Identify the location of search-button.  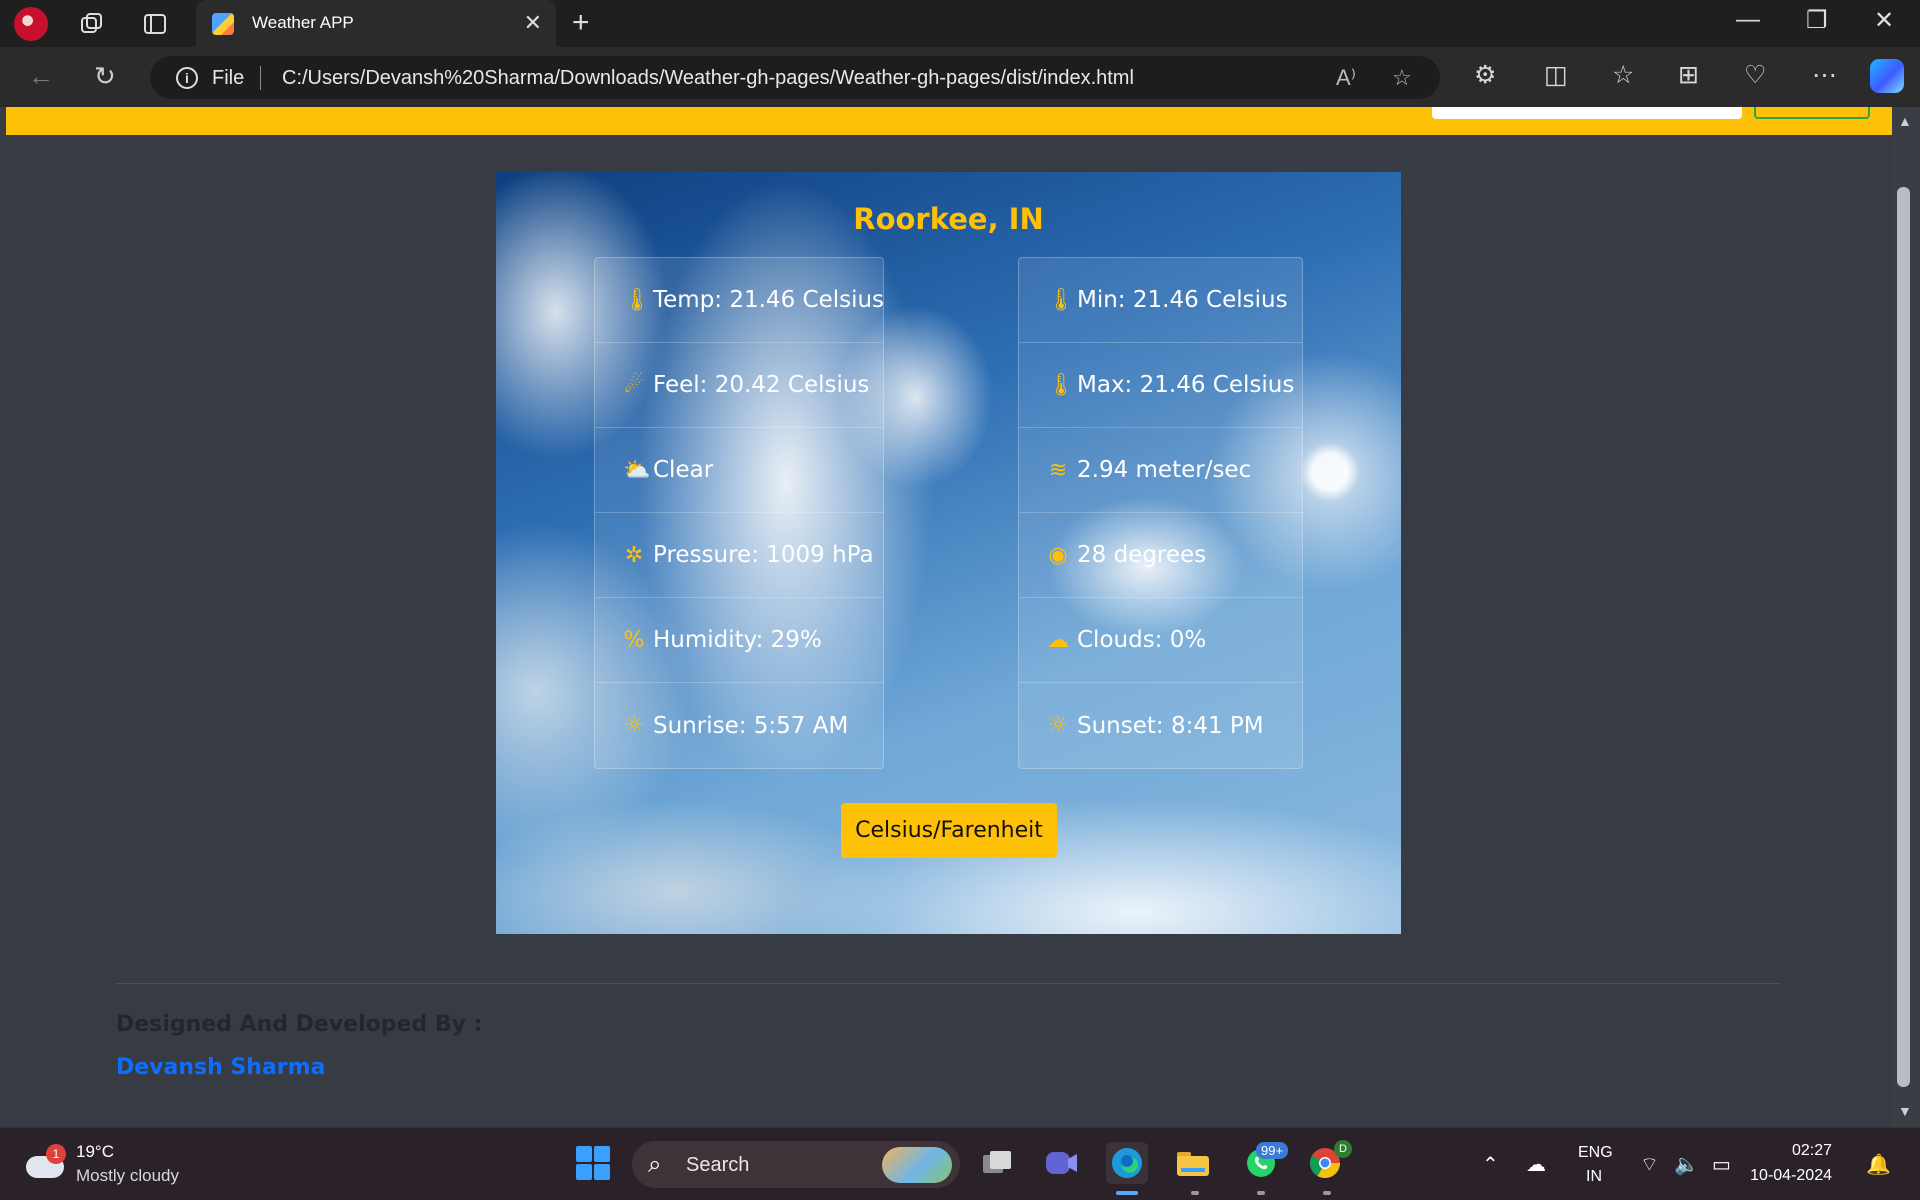
(1812, 113).